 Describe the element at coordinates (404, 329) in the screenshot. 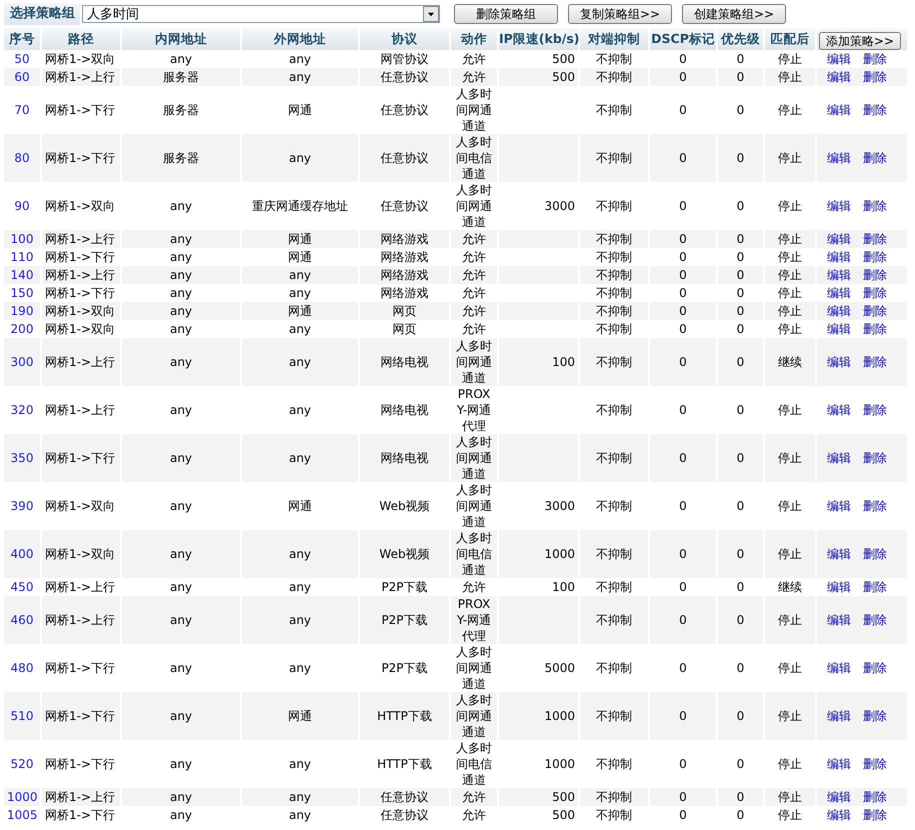

I see `protocol-cell: 网页` at that location.